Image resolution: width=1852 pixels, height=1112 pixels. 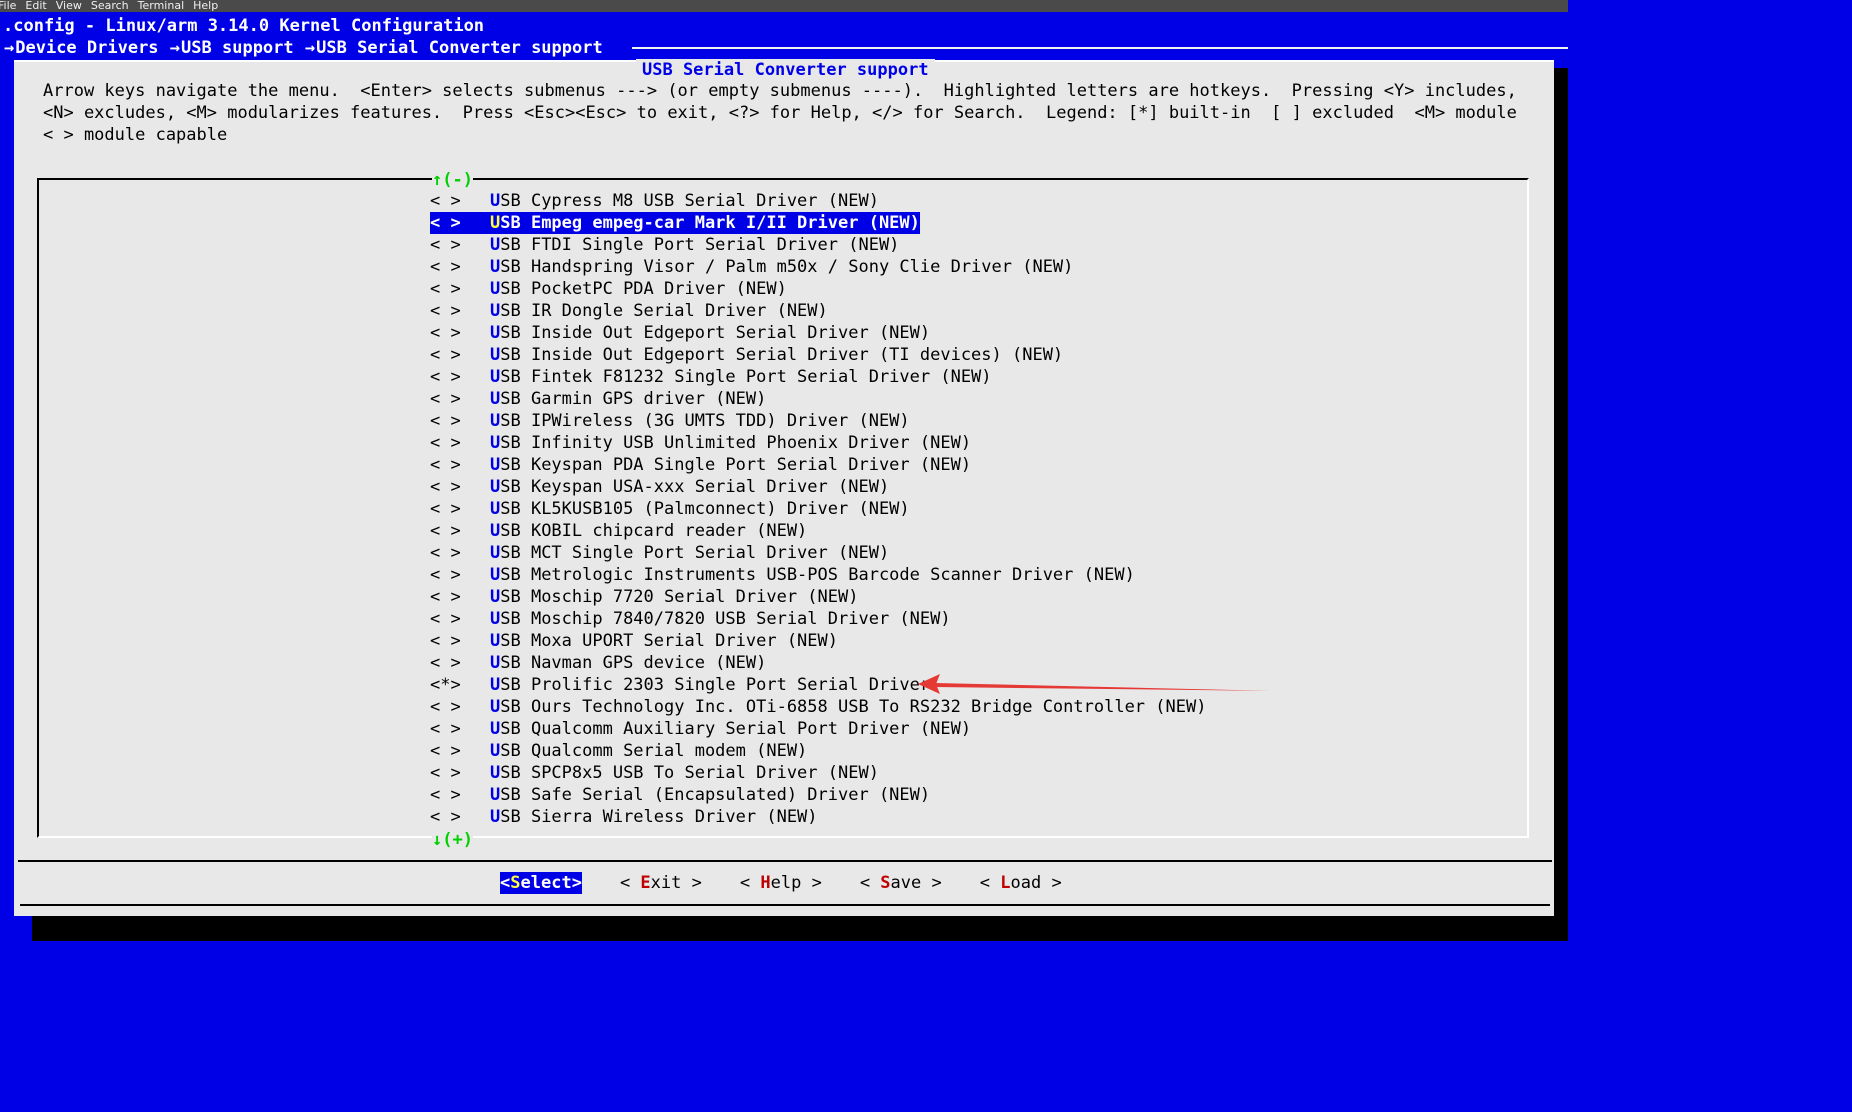 What do you see at coordinates (818, 751) in the screenshot?
I see `menu-item: < > USB Qualcomm Serial modem (NEW)` at bounding box center [818, 751].